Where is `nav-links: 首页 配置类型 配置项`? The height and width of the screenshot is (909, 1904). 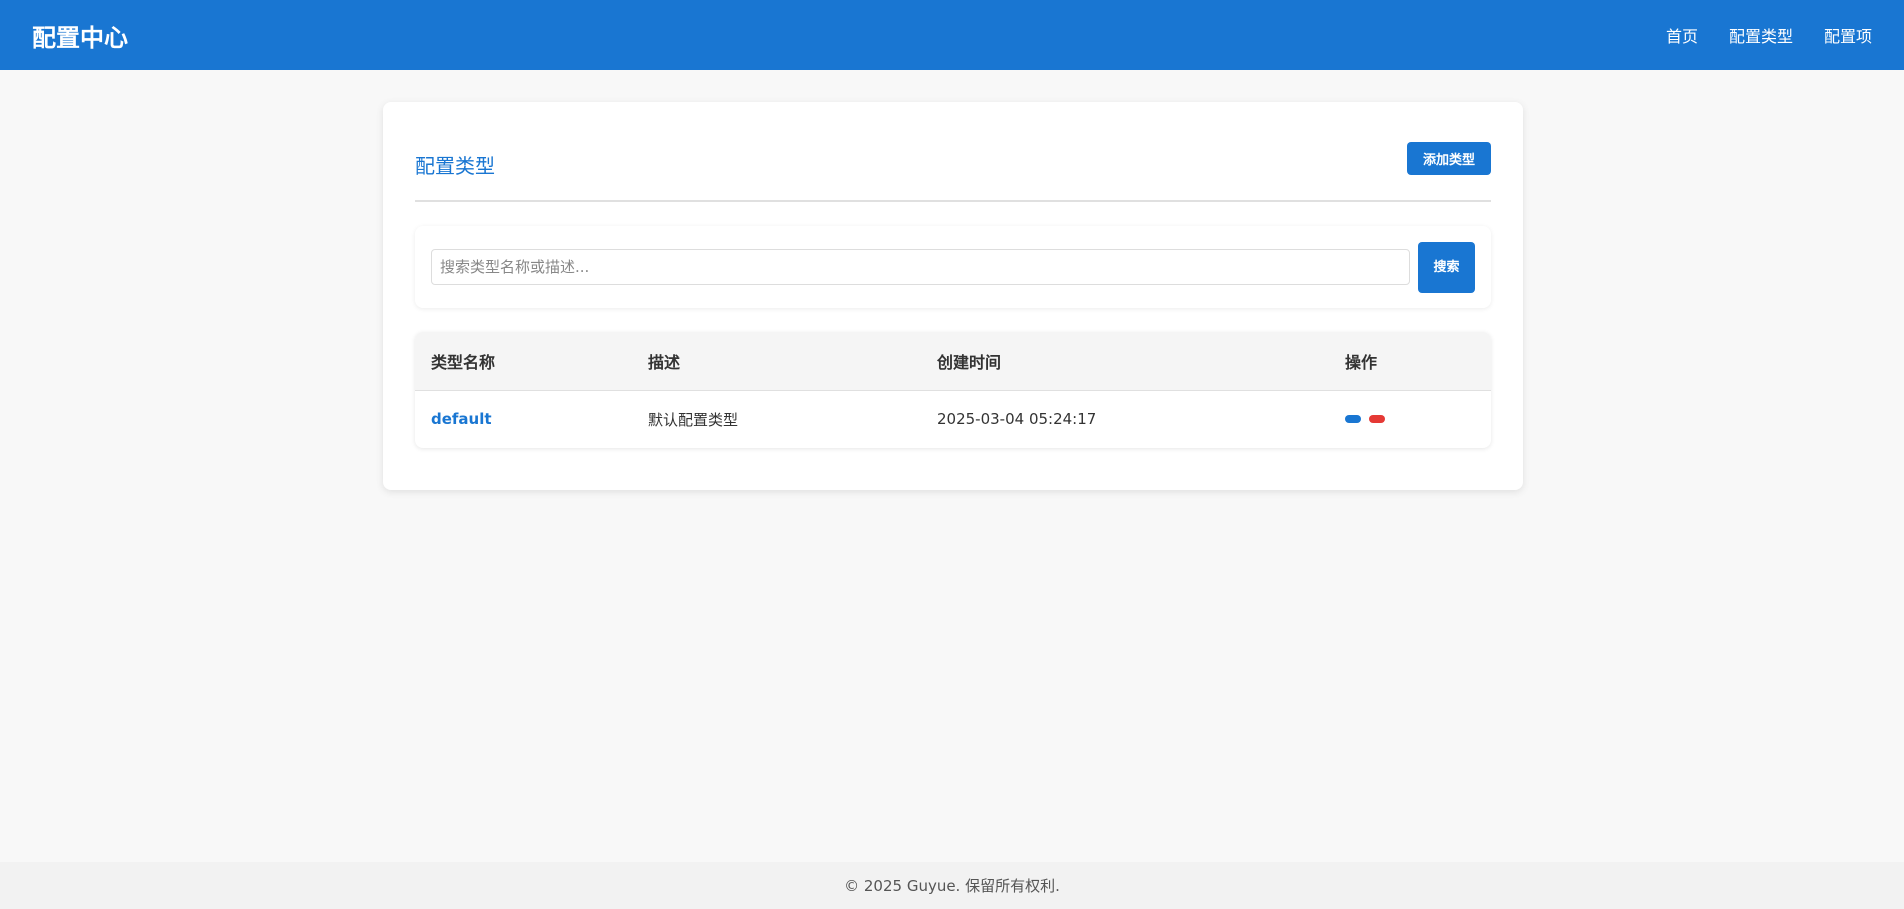 nav-links: 首页 配置类型 配置项 is located at coordinates (1769, 35).